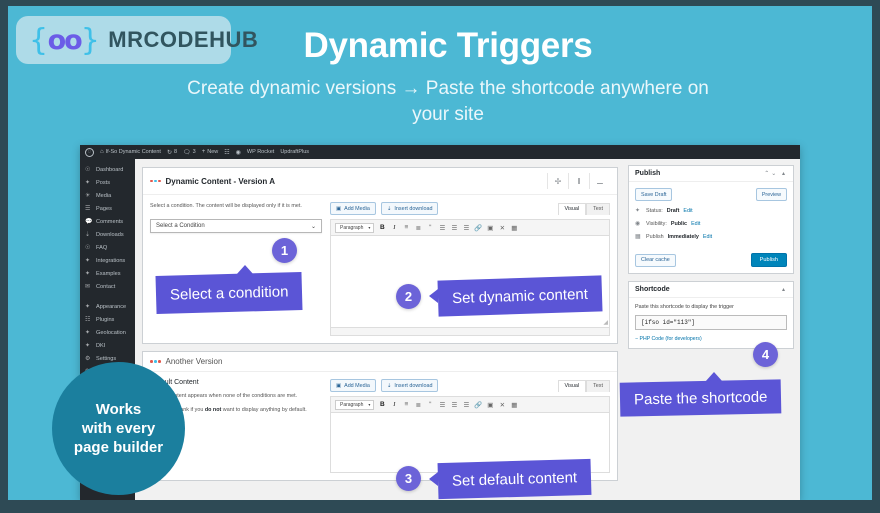 The width and height of the screenshot is (880, 513). I want to click on sidebar-item-pages: ☰ Pages, so click(107, 208).